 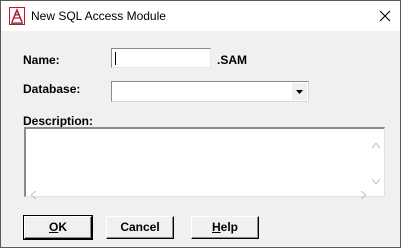 I want to click on help-mnemonic: H, so click(x=216, y=227).